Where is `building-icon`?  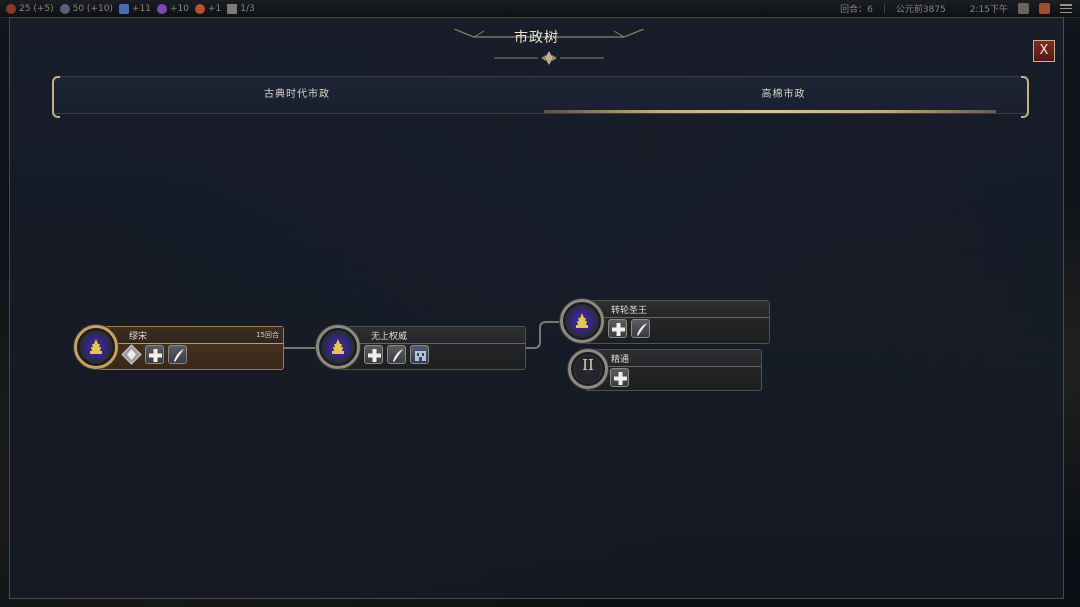
building-icon is located at coordinates (419, 354).